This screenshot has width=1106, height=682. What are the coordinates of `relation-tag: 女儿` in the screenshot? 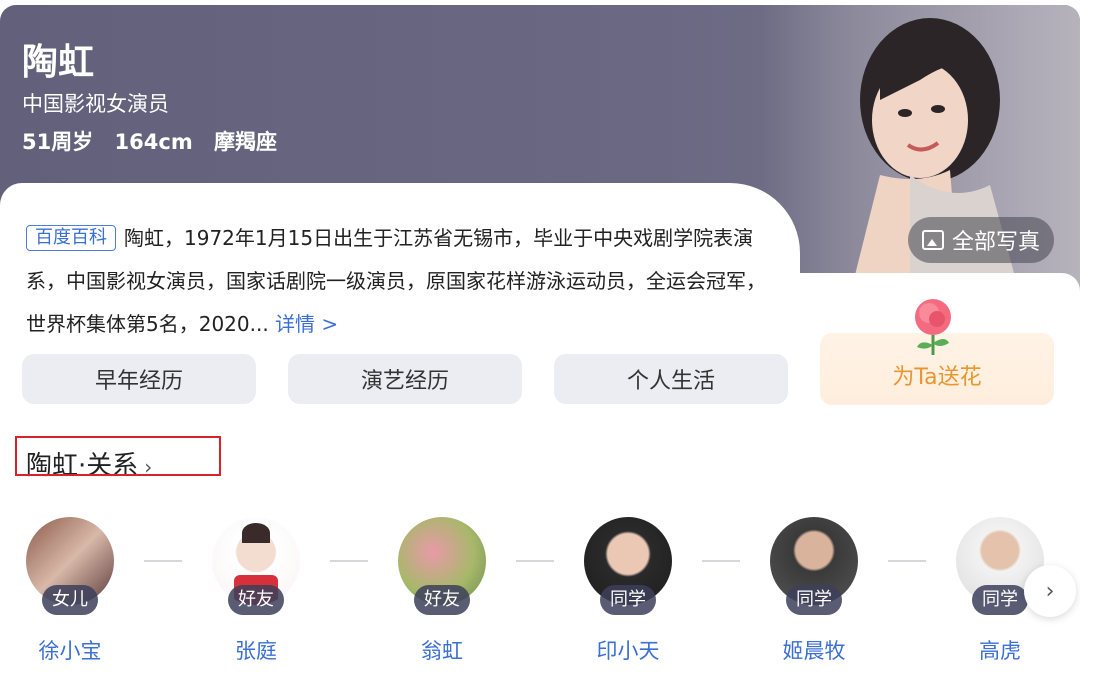 It's located at (70, 600).